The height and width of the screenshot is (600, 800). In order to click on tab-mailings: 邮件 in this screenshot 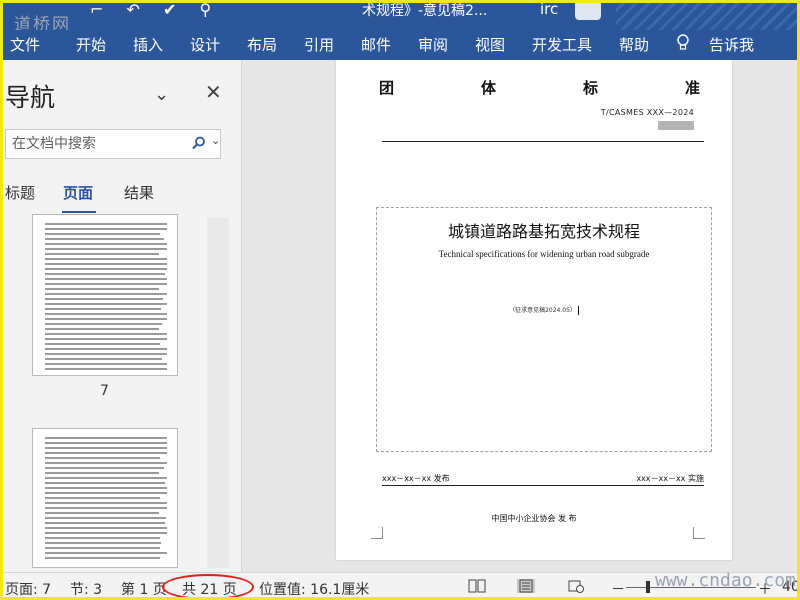, I will do `click(376, 44)`.